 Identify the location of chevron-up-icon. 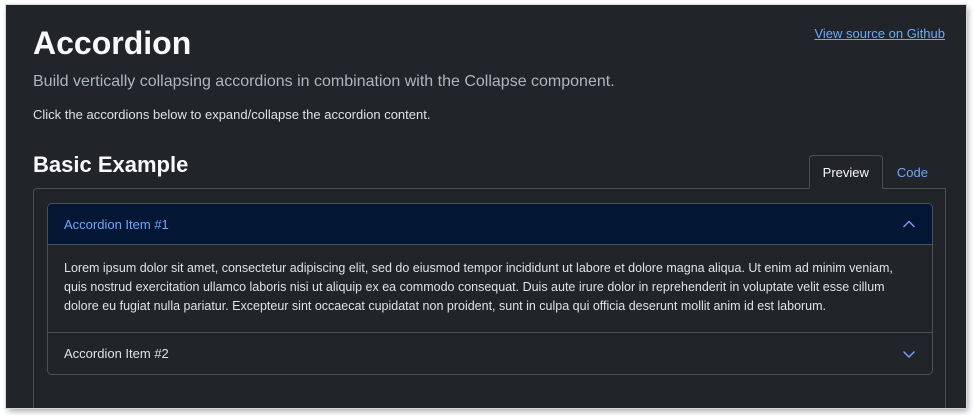
(909, 224).